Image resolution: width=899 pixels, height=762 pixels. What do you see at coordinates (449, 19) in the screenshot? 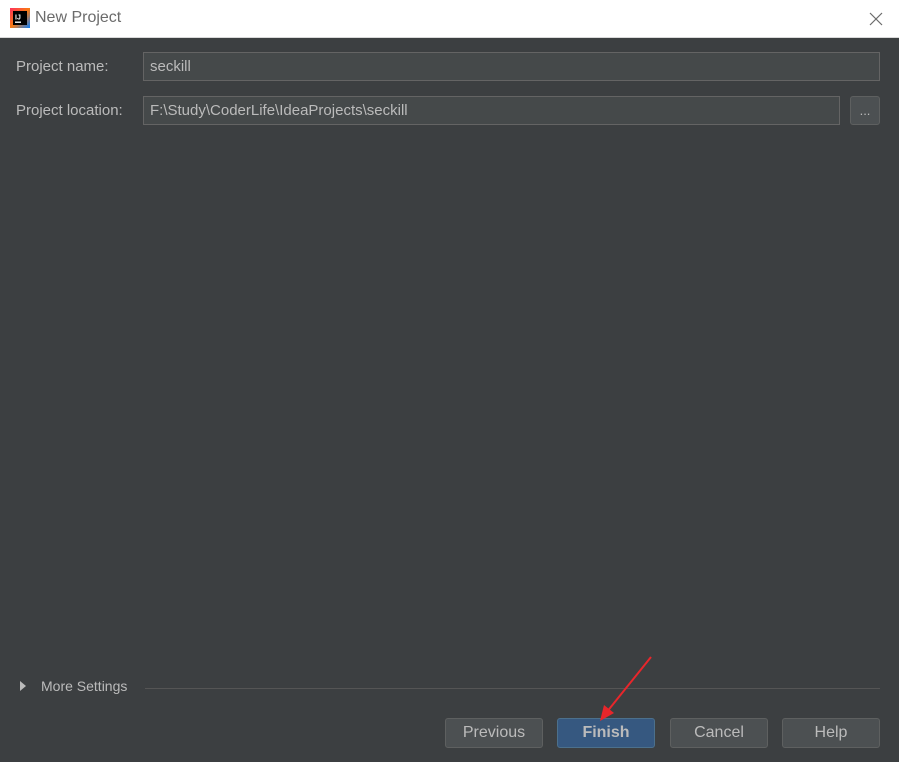
I see `title-bar: IJ New Project` at bounding box center [449, 19].